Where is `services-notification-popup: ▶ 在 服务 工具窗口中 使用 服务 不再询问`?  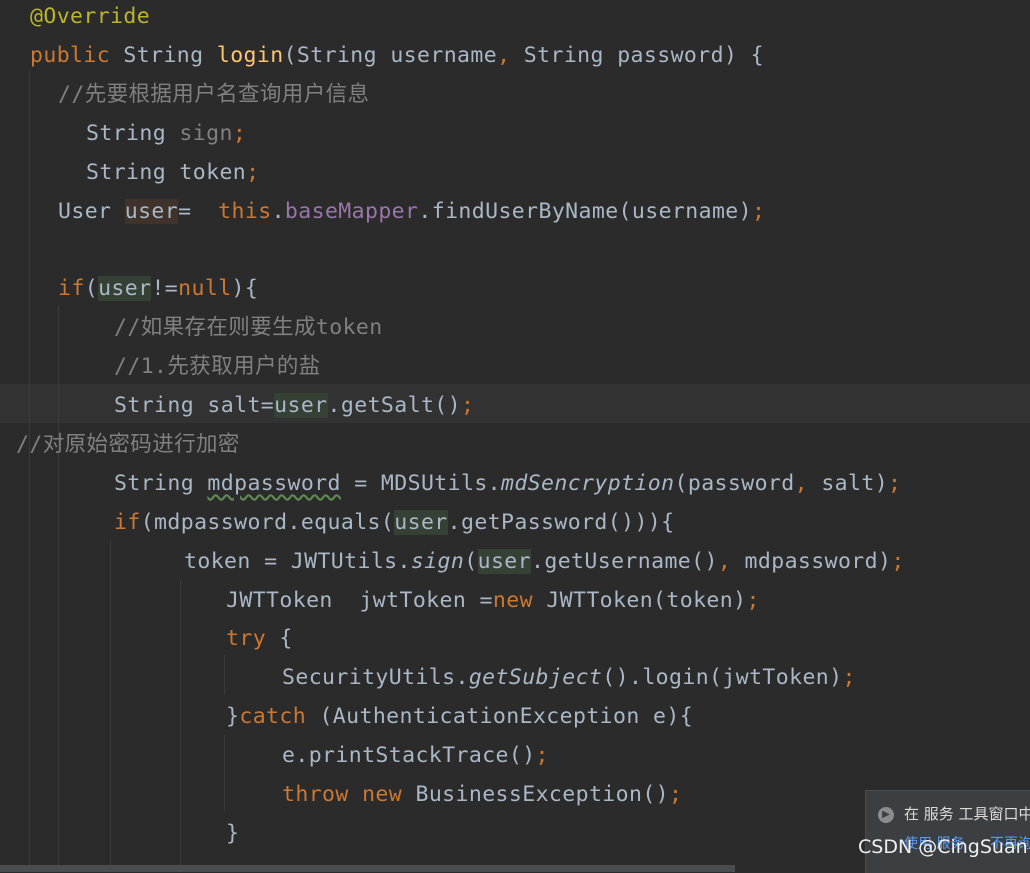
services-notification-popup: ▶ 在 服务 工具窗口中 使用 服务 不再询问 is located at coordinates (947, 831).